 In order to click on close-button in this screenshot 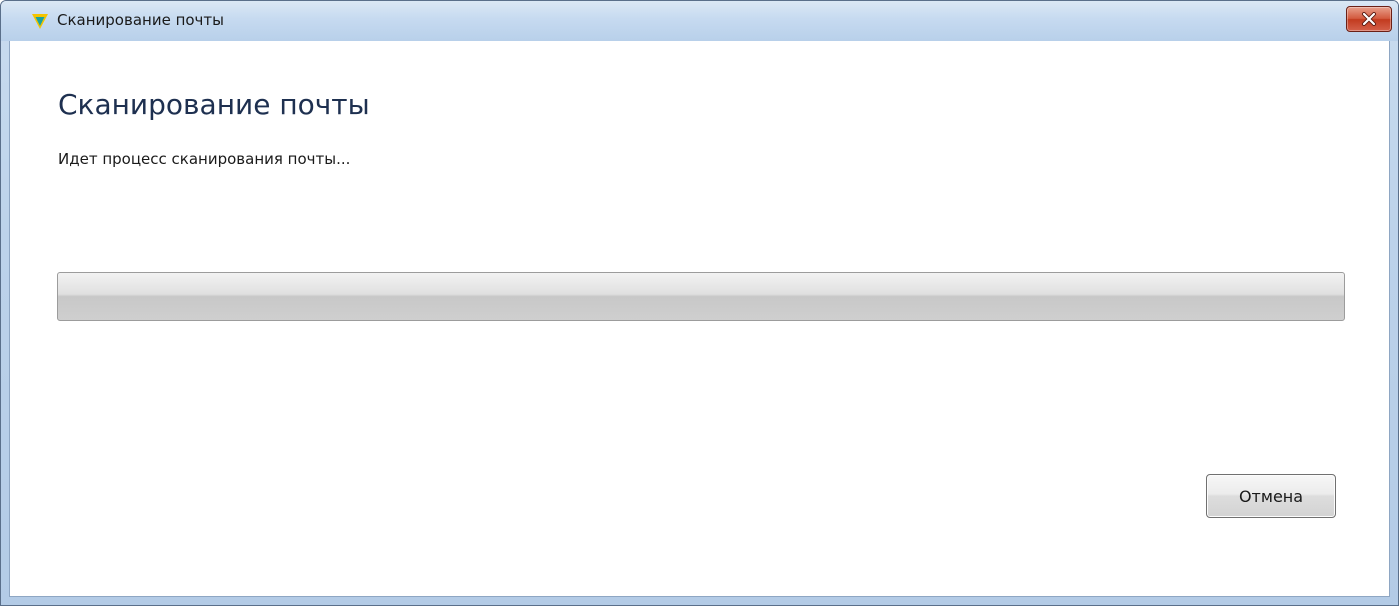, I will do `click(1369, 19)`.